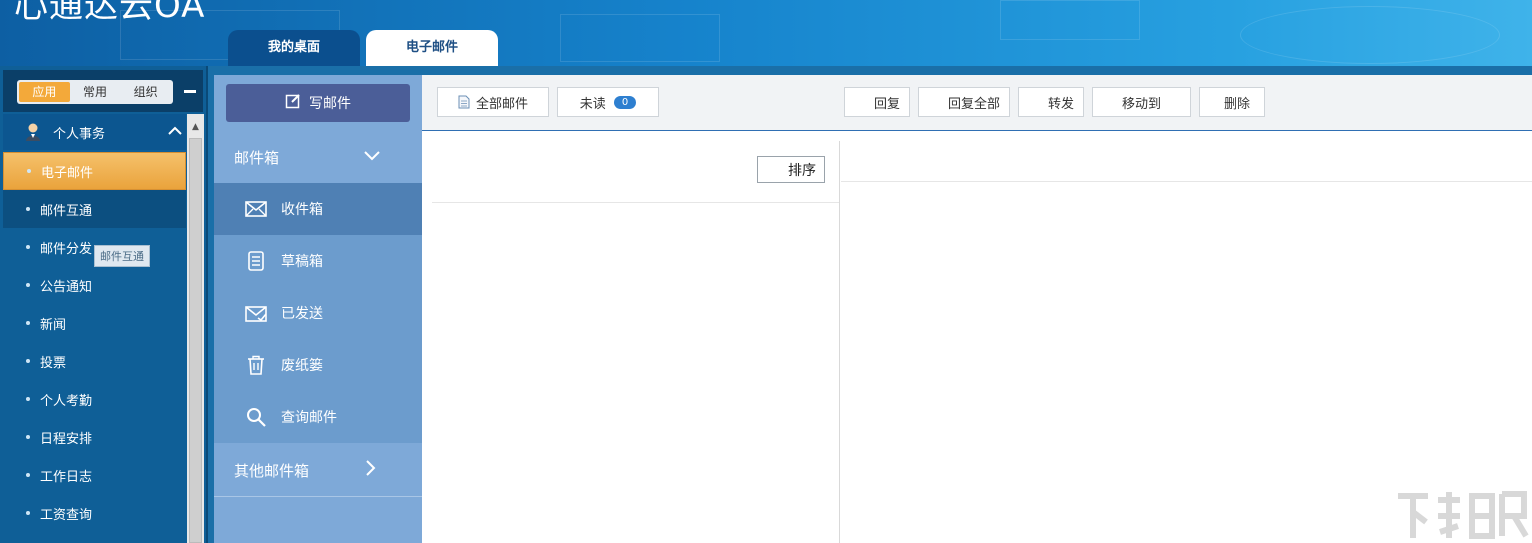 The height and width of the screenshot is (543, 1532). I want to click on sidebar-item-label: 新闻, so click(53, 325).